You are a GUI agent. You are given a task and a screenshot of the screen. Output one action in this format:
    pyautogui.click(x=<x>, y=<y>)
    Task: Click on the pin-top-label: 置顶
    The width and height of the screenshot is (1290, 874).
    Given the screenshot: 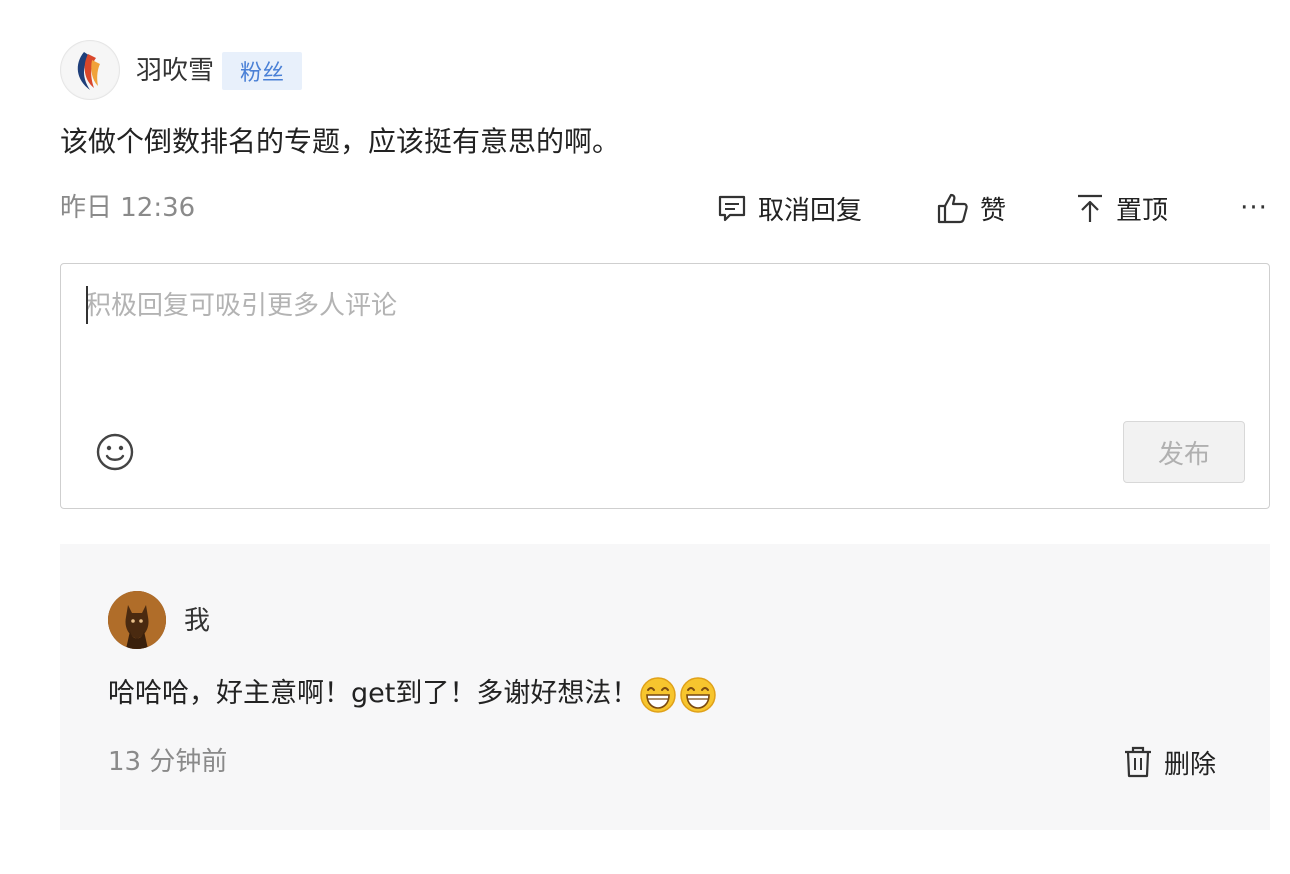 What is the action you would take?
    pyautogui.click(x=1142, y=210)
    